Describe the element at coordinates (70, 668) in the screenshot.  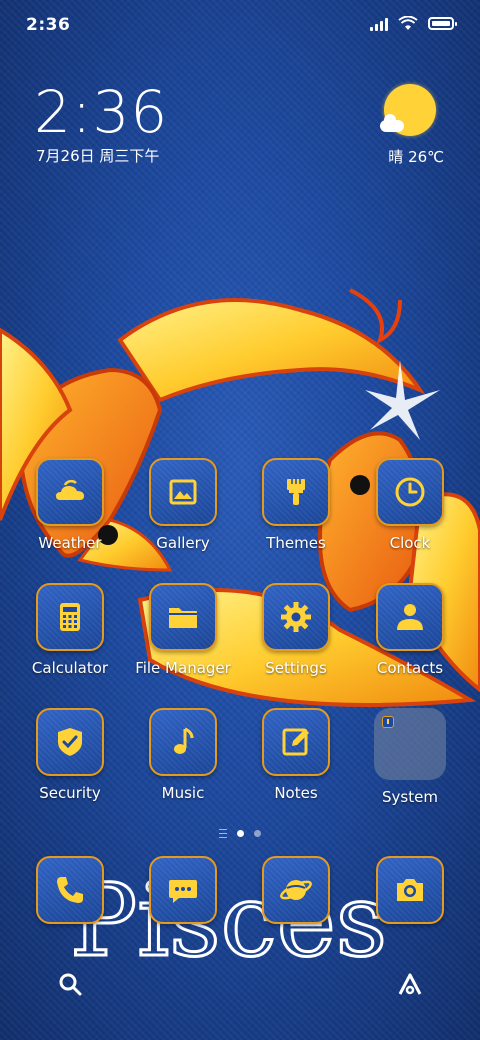
I see `app-label: Calculator` at that location.